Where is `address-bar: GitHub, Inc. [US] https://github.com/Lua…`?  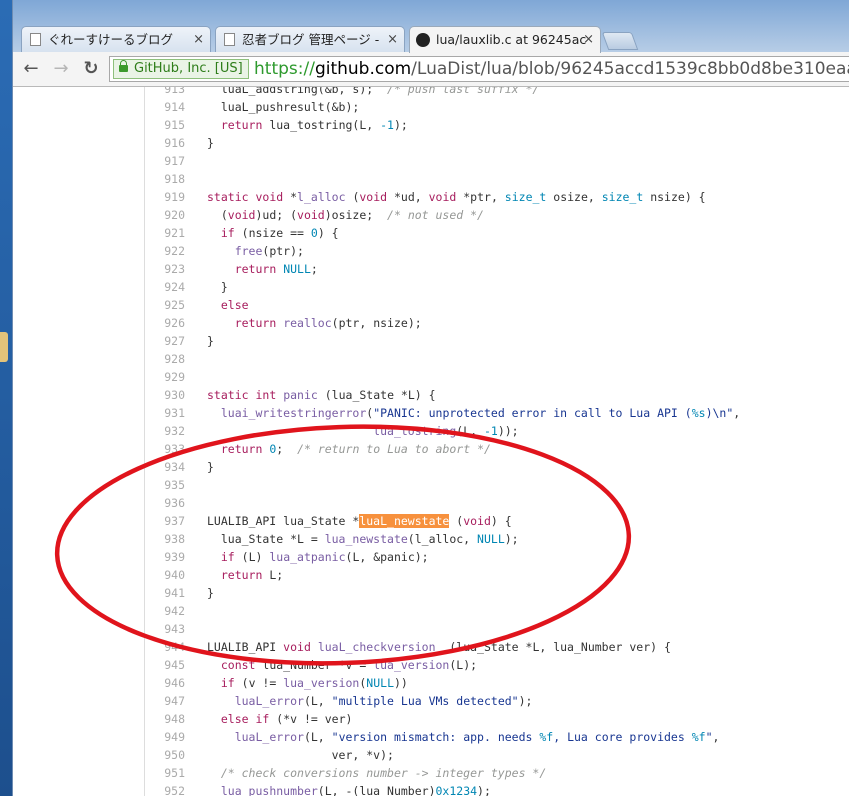 address-bar: GitHub, Inc. [US] https://github.com/Lua… is located at coordinates (479, 69).